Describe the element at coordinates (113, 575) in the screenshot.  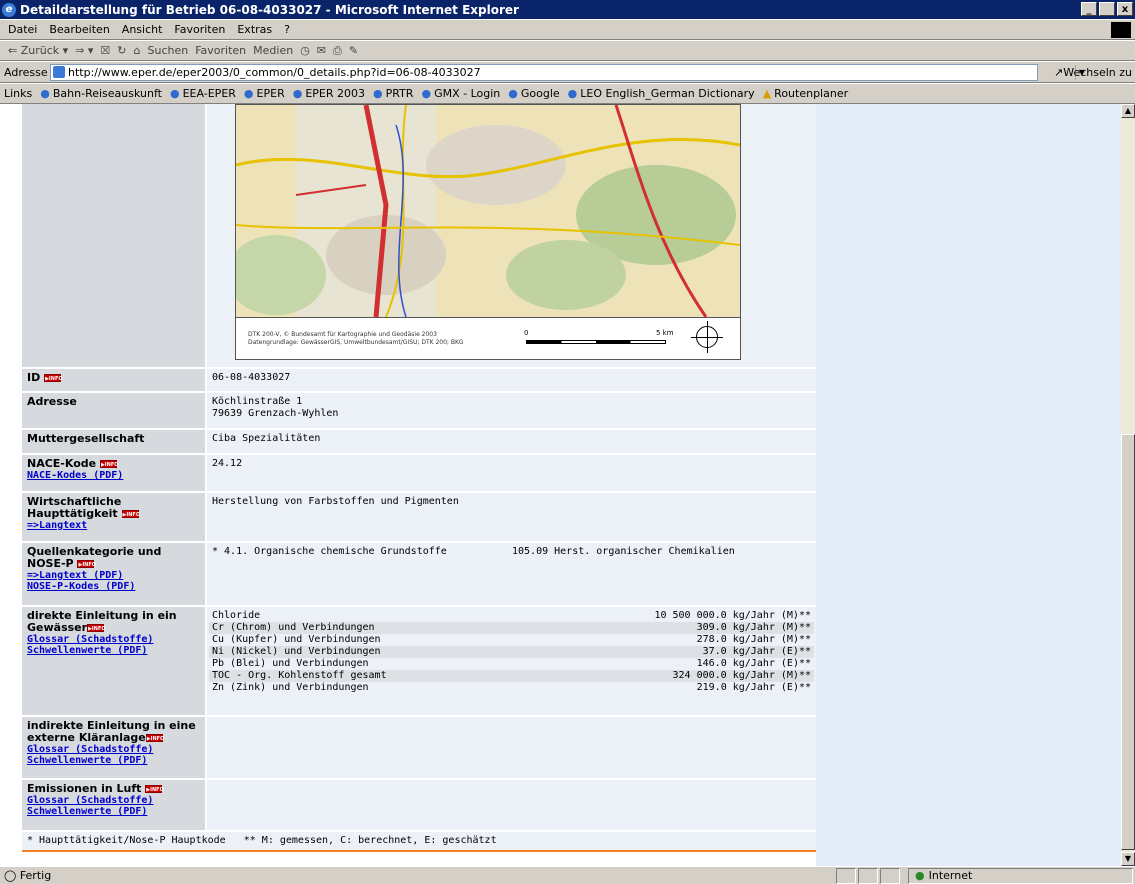
I see `source-langtext-link: =>Langtext (PDF)` at that location.